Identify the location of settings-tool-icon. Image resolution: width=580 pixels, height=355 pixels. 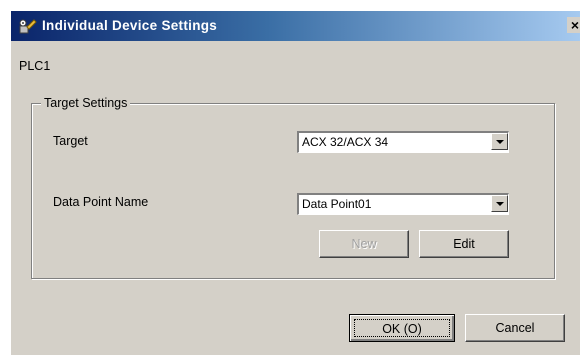
(28, 26).